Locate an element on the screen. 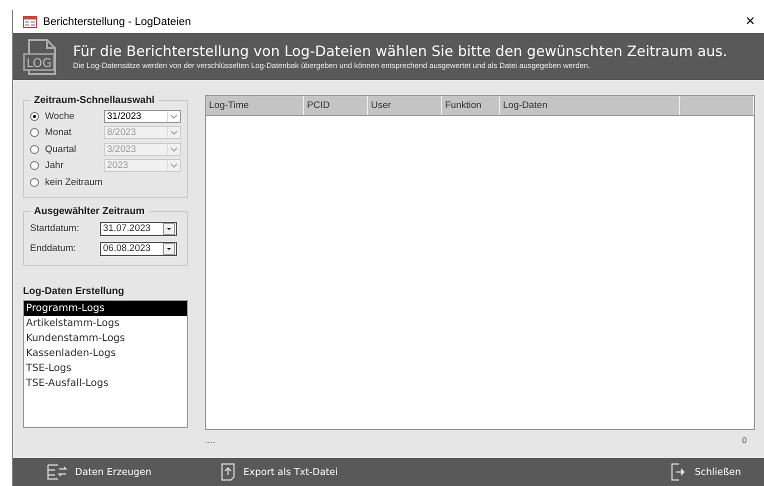 This screenshot has height=486, width=764. column-header: Log-Time is located at coordinates (255, 105).